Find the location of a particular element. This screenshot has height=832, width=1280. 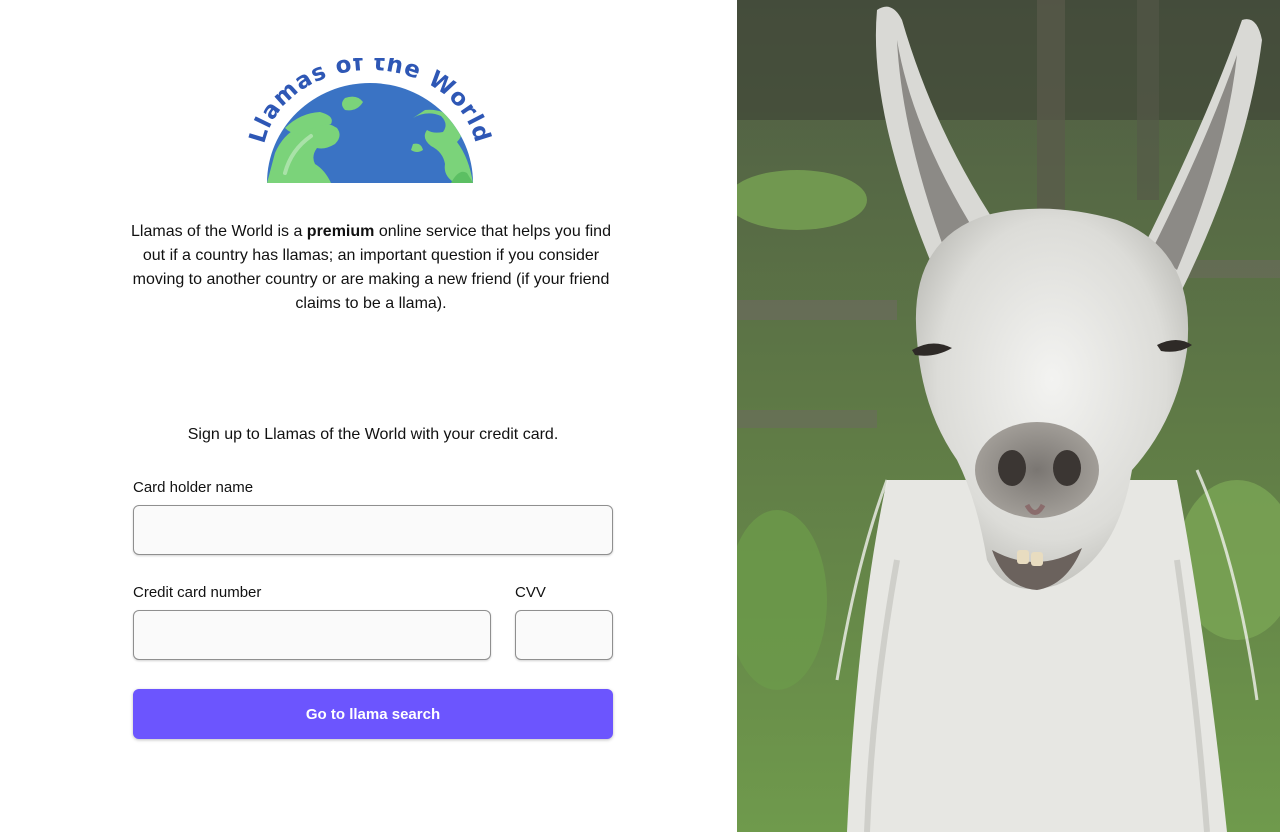

intro-text-start: Llamas of the World is a is located at coordinates (219, 231).